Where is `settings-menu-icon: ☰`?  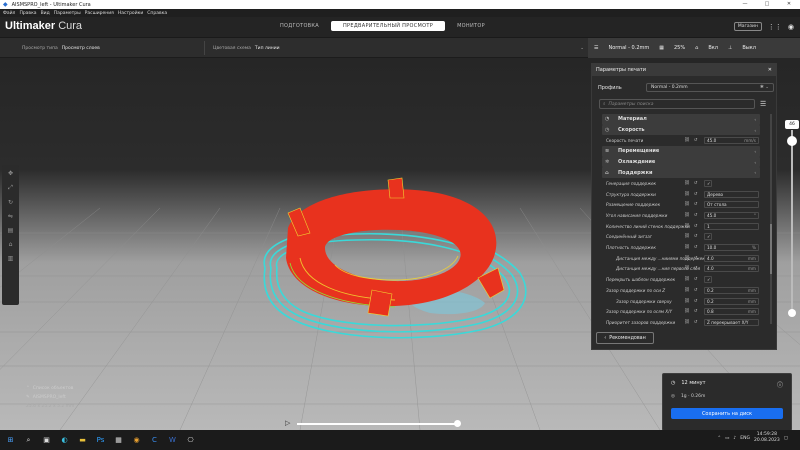
settings-menu-icon: ☰ is located at coordinates (763, 104).